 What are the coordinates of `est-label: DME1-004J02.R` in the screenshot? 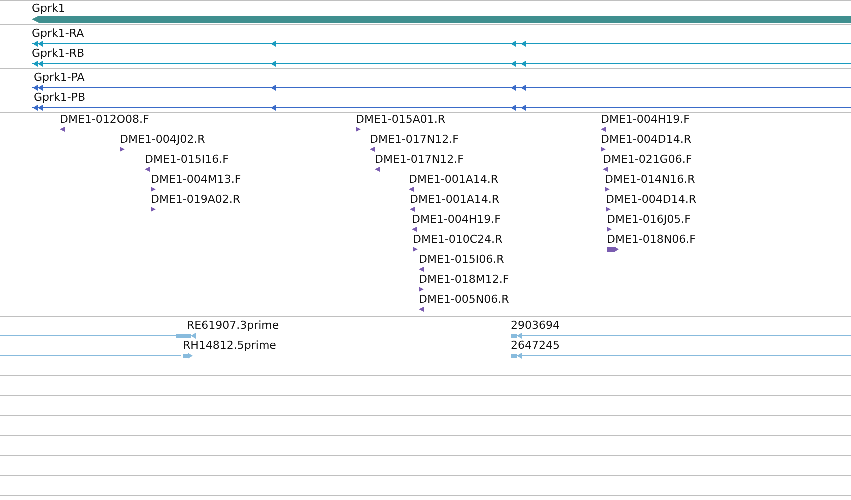 It's located at (163, 139).